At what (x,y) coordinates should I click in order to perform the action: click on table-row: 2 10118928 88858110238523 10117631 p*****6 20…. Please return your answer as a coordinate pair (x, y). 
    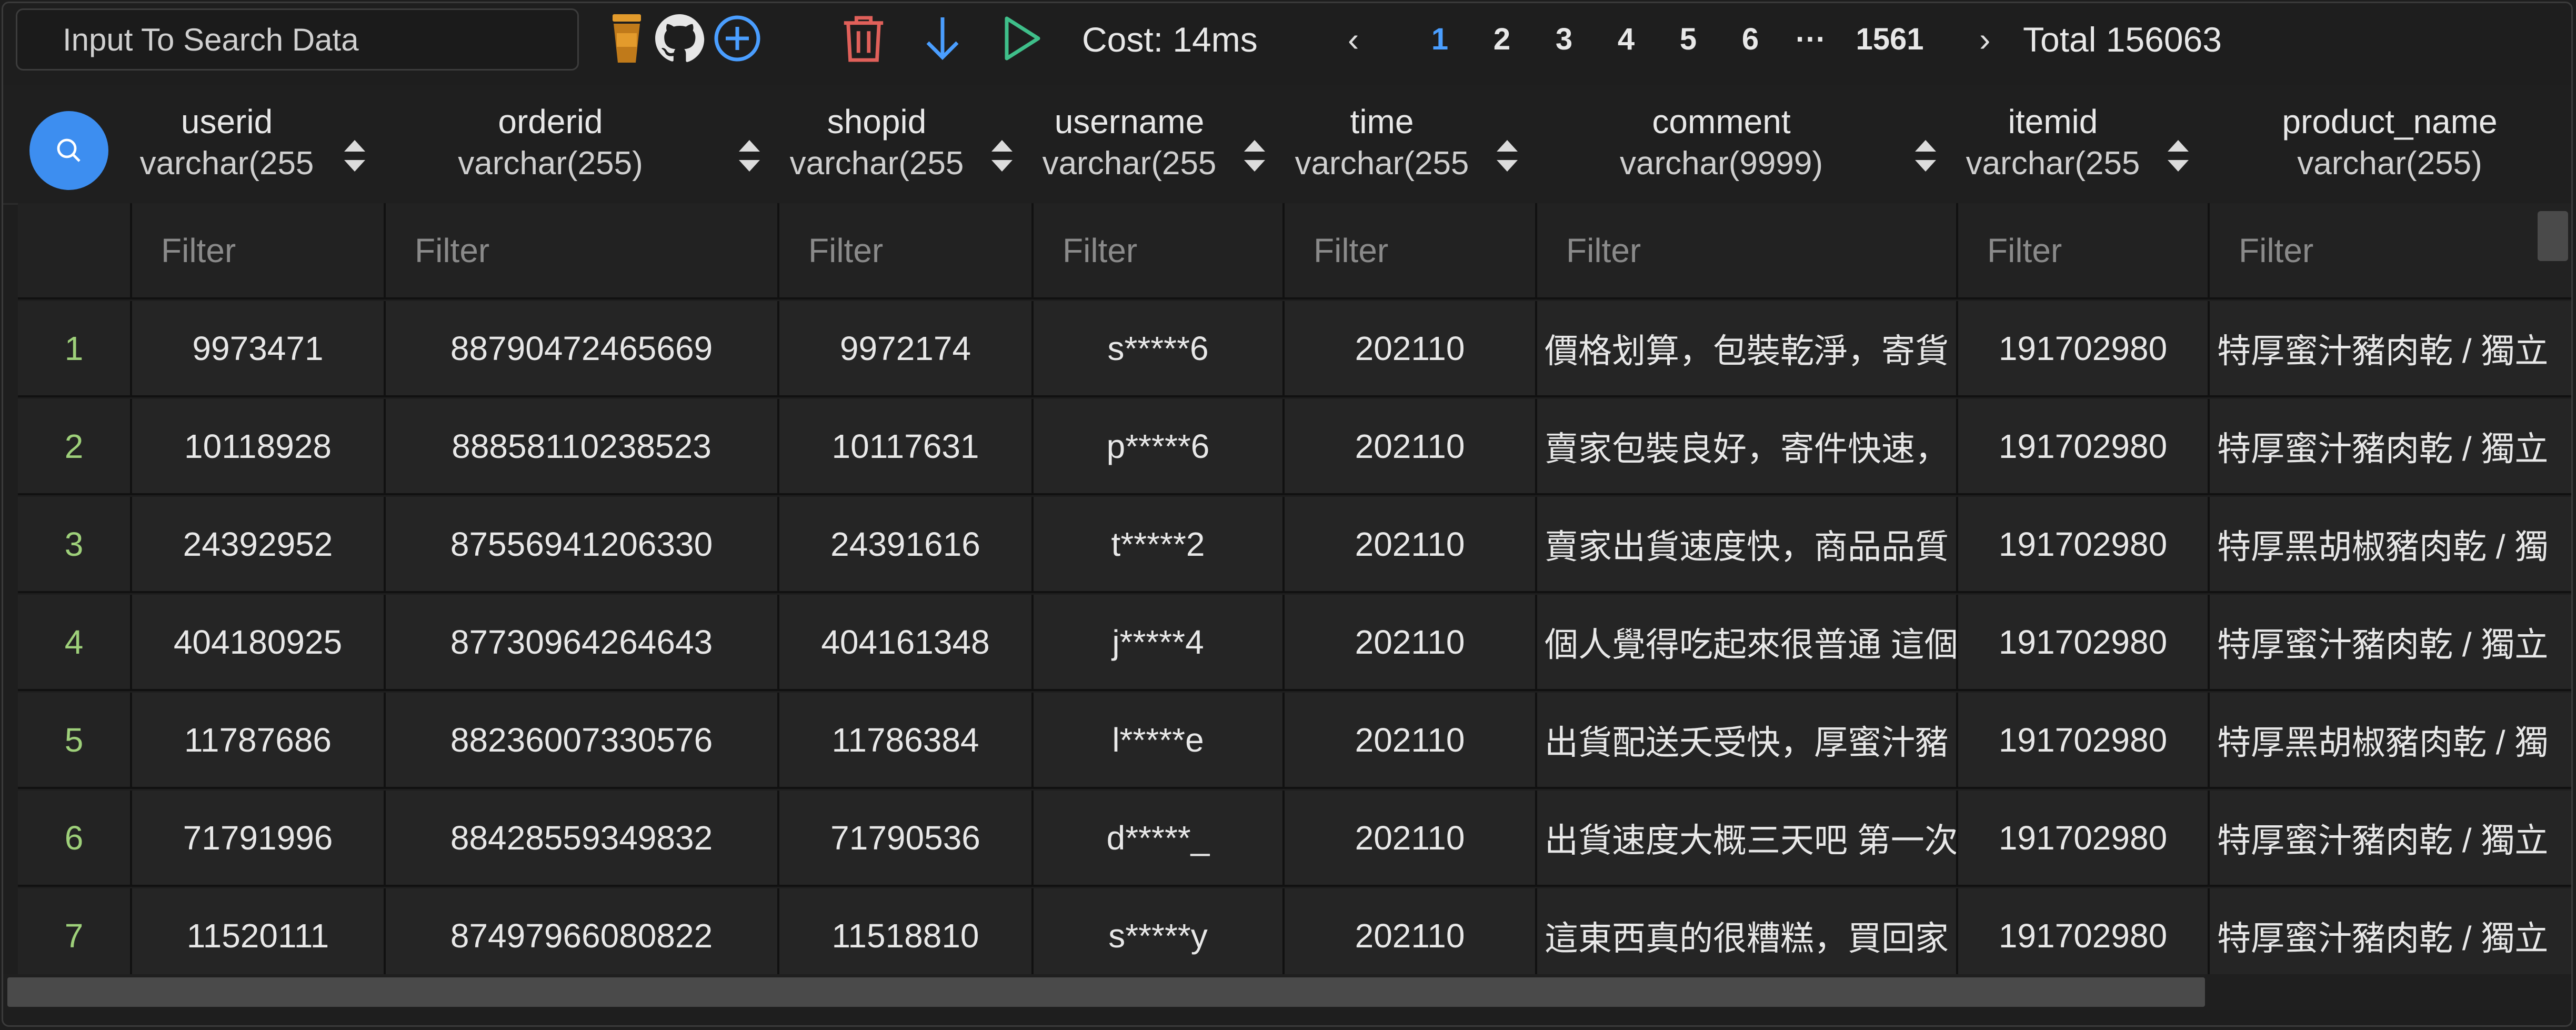
    Looking at the image, I should click on (1287, 447).